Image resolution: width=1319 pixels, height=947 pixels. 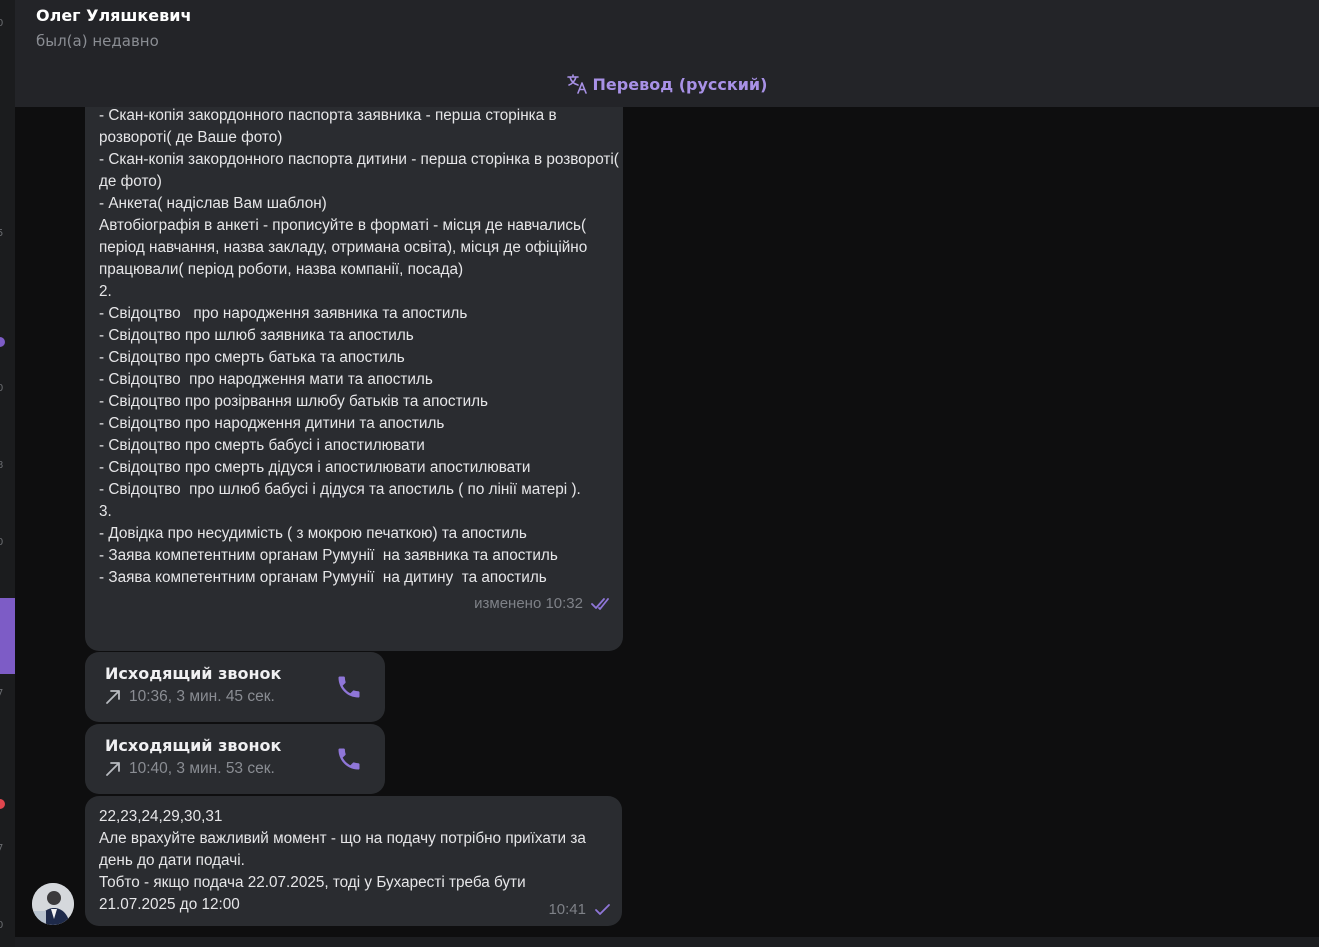 What do you see at coordinates (7, 636) in the screenshot?
I see `selected-chat-highlight` at bounding box center [7, 636].